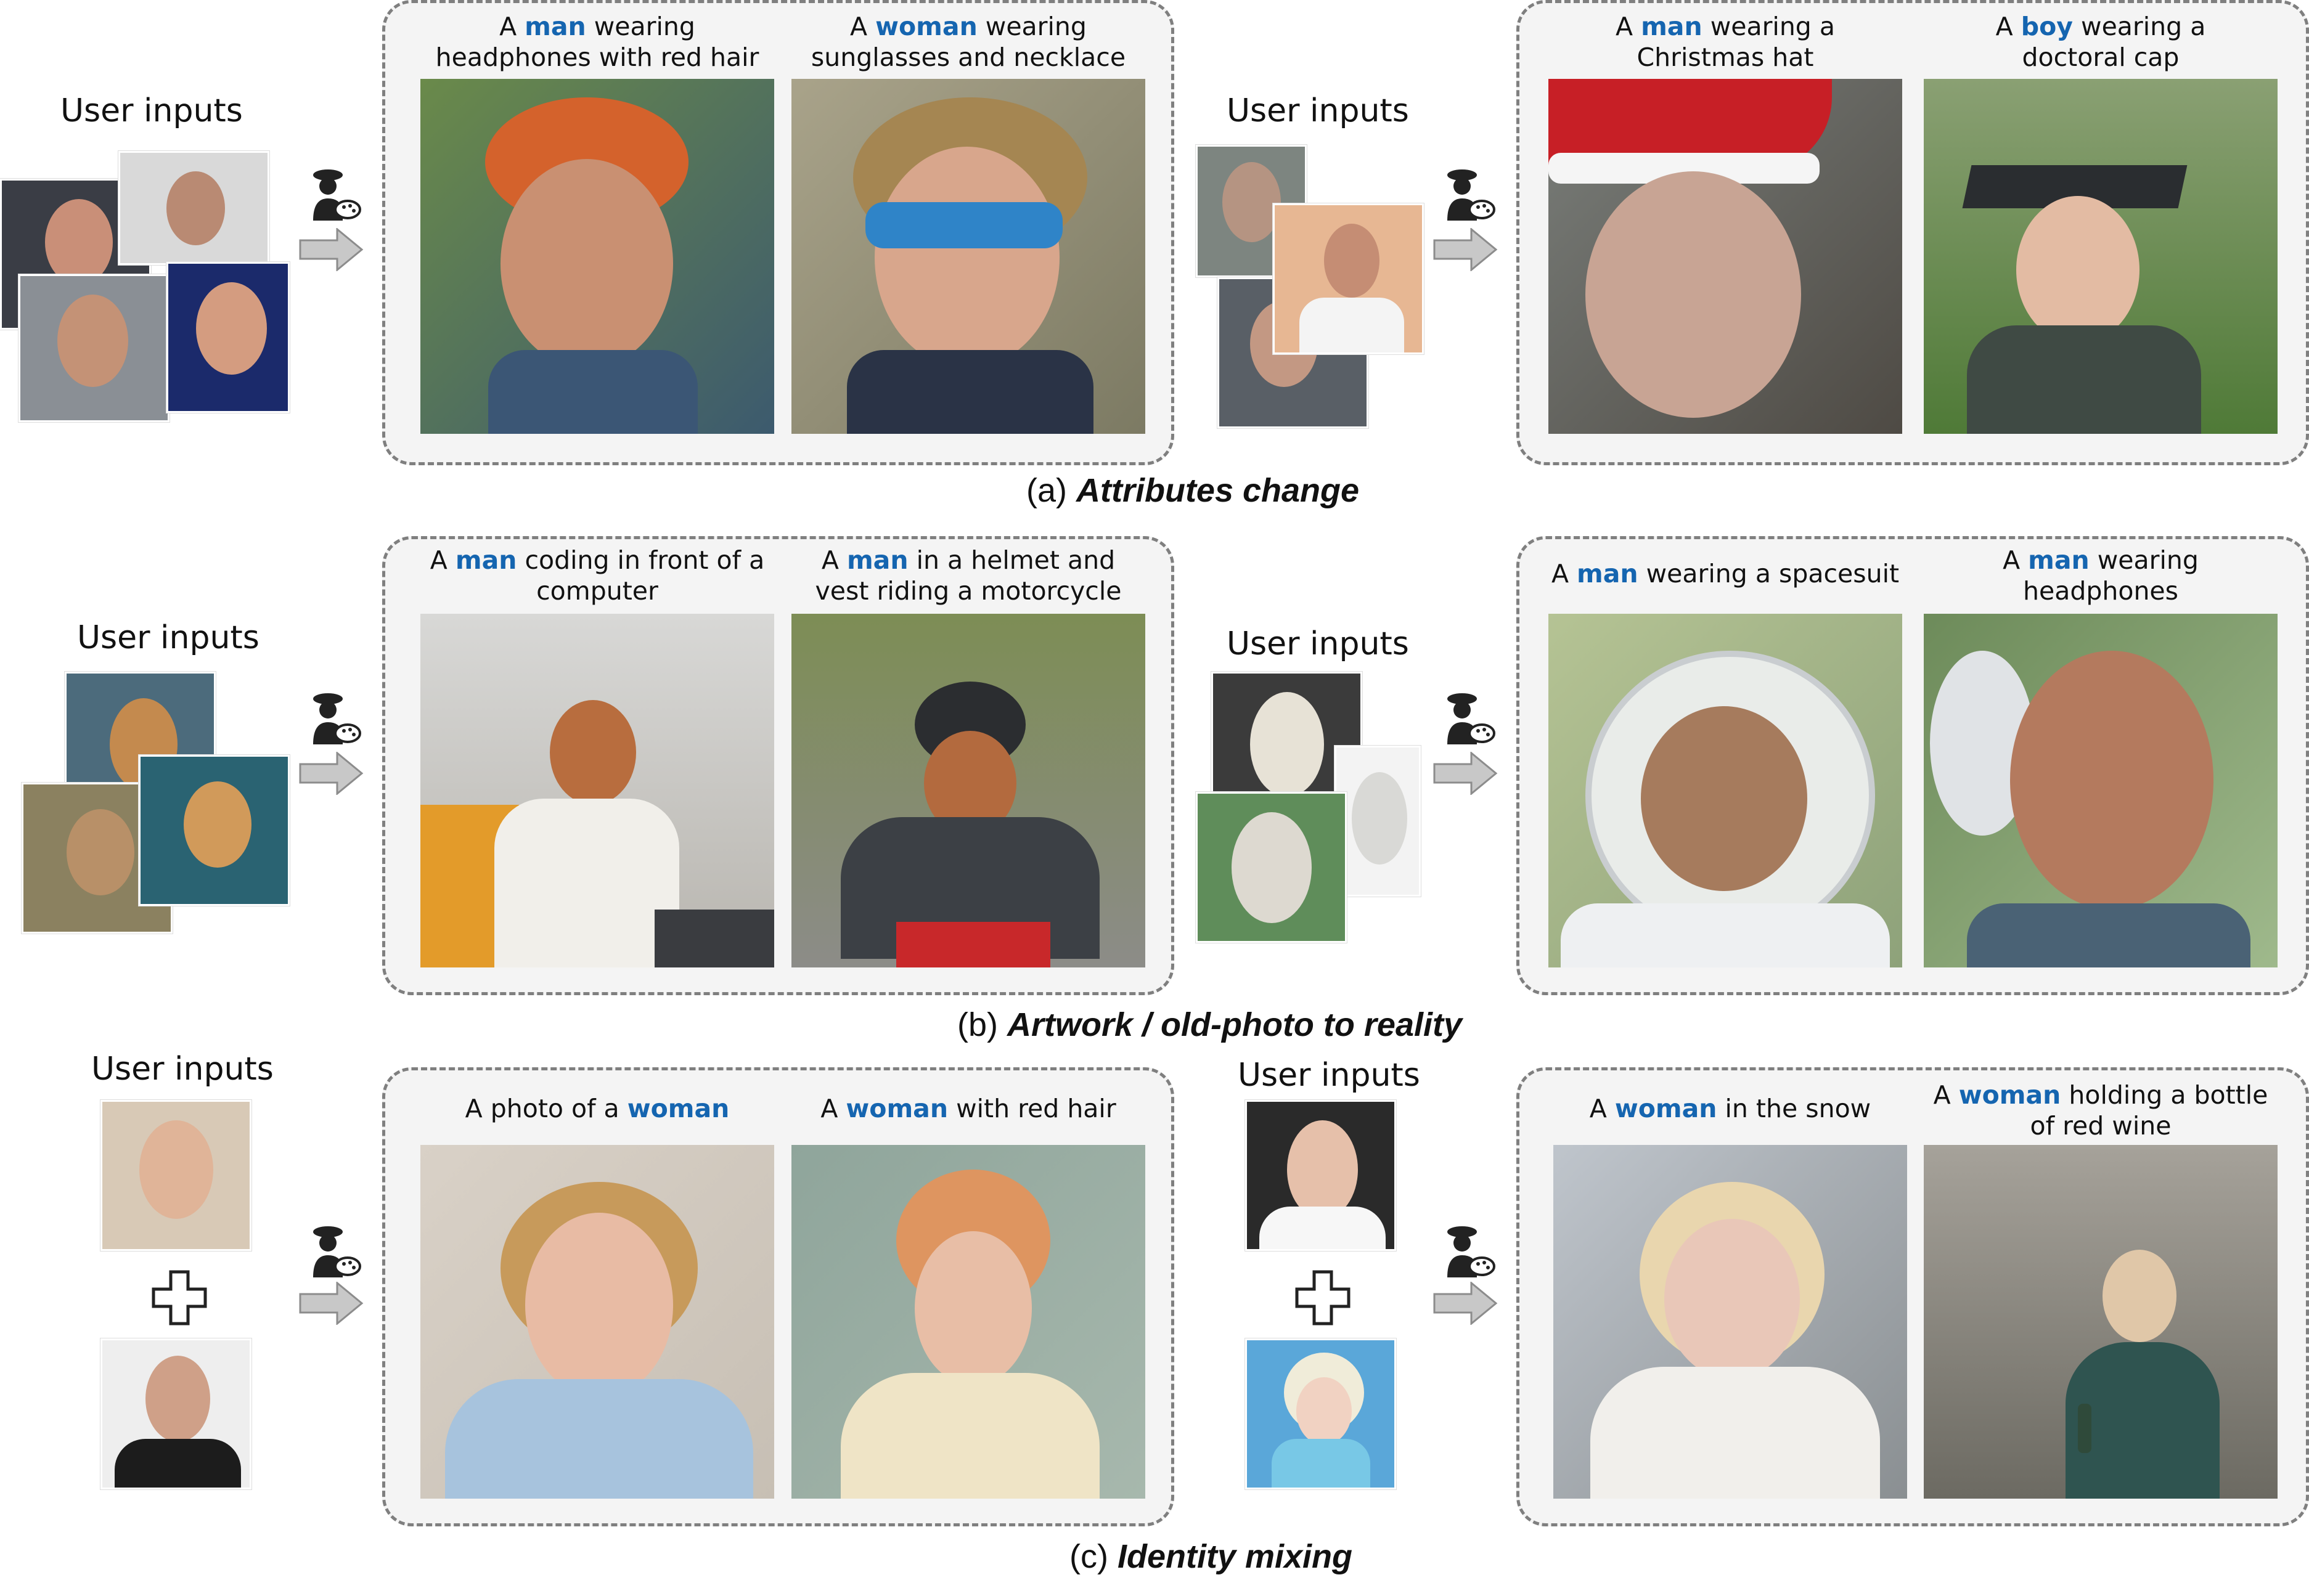 The width and height of the screenshot is (2309, 1596). What do you see at coordinates (1730, 1108) in the screenshot?
I see `prompt-caption: A woman in the snow` at bounding box center [1730, 1108].